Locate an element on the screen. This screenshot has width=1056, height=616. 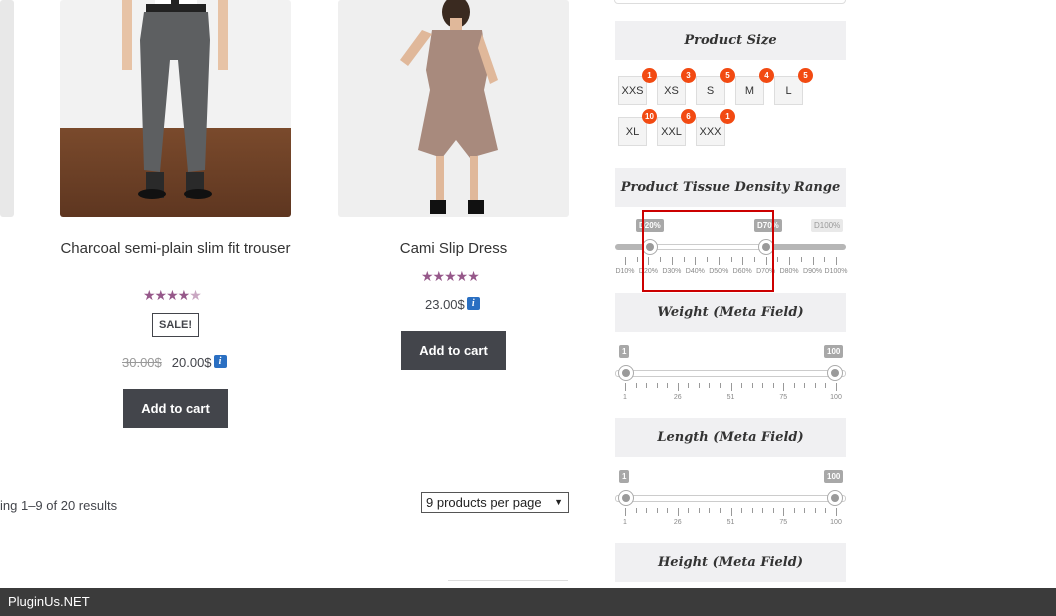
slider-tick-label: 26 is located at coordinates (677, 397).